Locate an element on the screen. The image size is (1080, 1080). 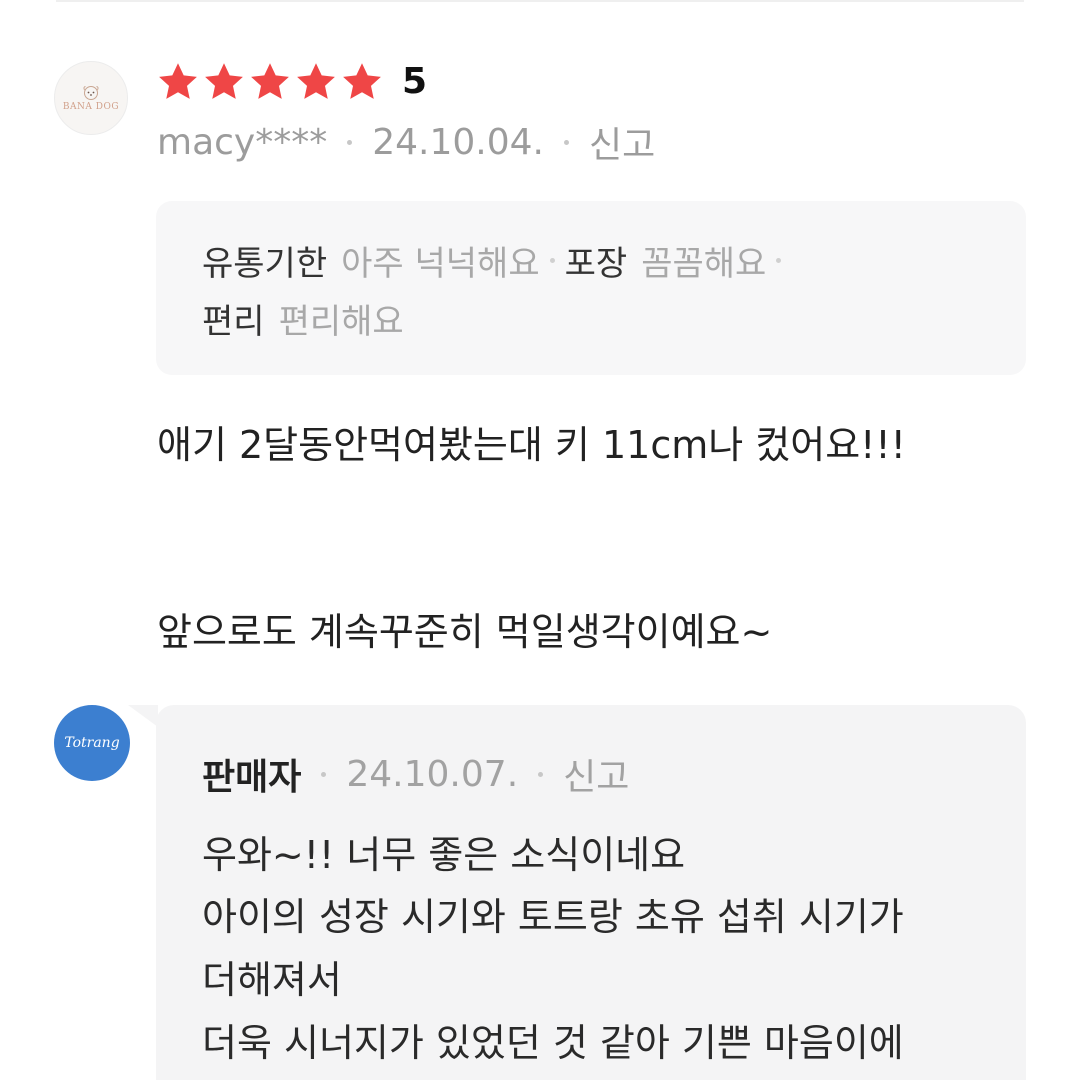
dog-face-icon is located at coordinates (91, 93).